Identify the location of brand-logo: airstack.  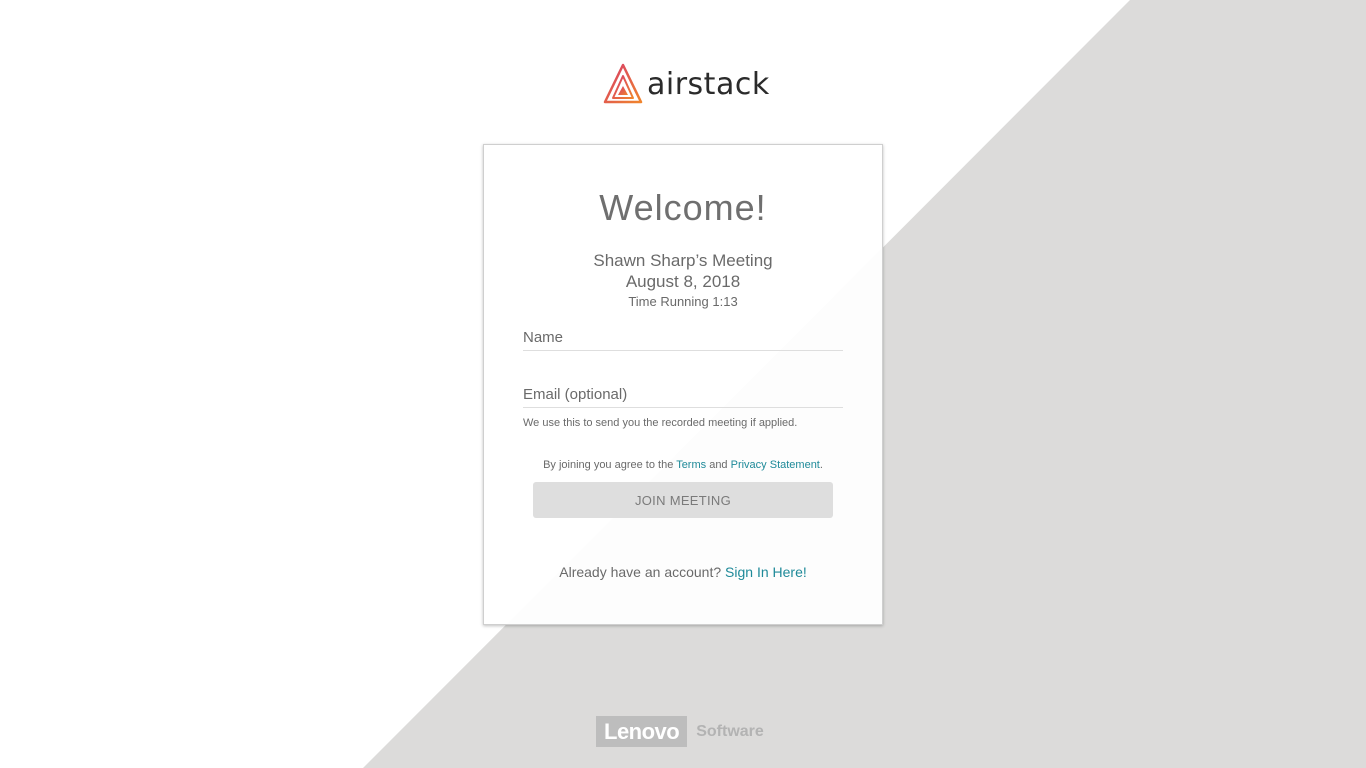
(686, 84).